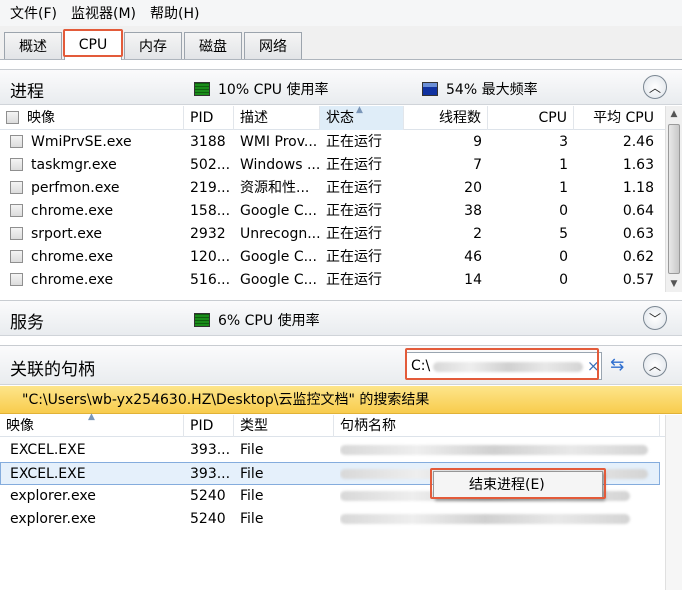  I want to click on collapse-process-button: ︿, so click(655, 87).